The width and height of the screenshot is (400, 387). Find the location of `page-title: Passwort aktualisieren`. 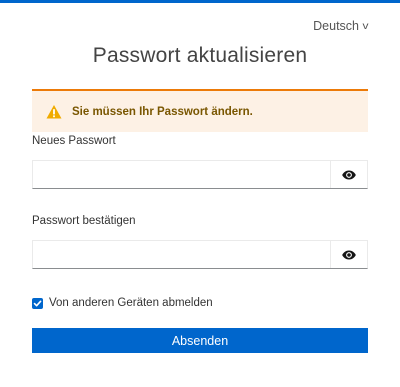

page-title: Passwort aktualisieren is located at coordinates (200, 55).